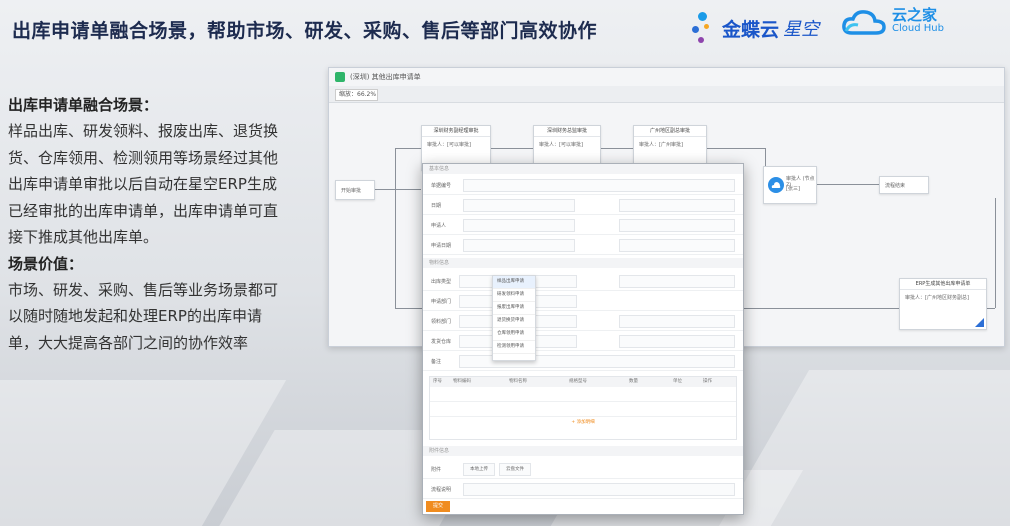 This screenshot has width=1010, height=526. Describe the element at coordinates (599, 489) in the screenshot. I see `flow-note-field` at that location.